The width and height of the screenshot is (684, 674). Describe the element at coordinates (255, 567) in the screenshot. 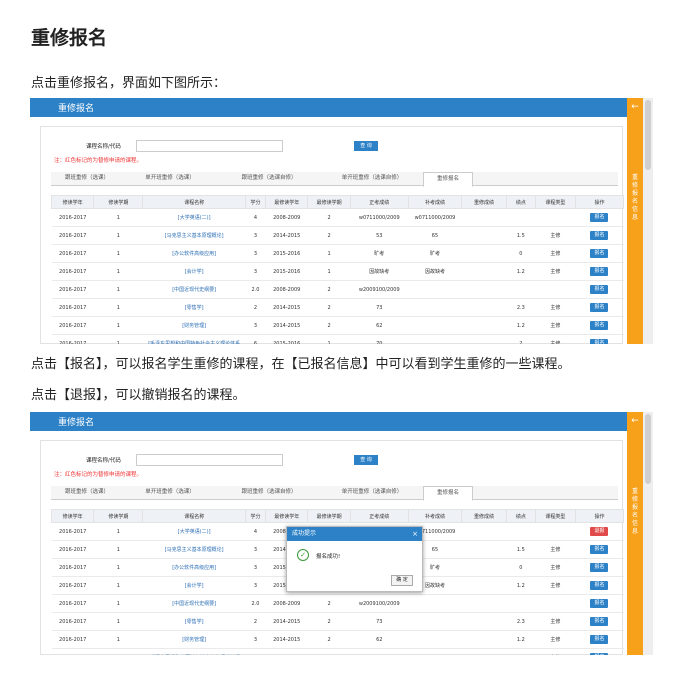

I see `table-cell: 3` at that location.